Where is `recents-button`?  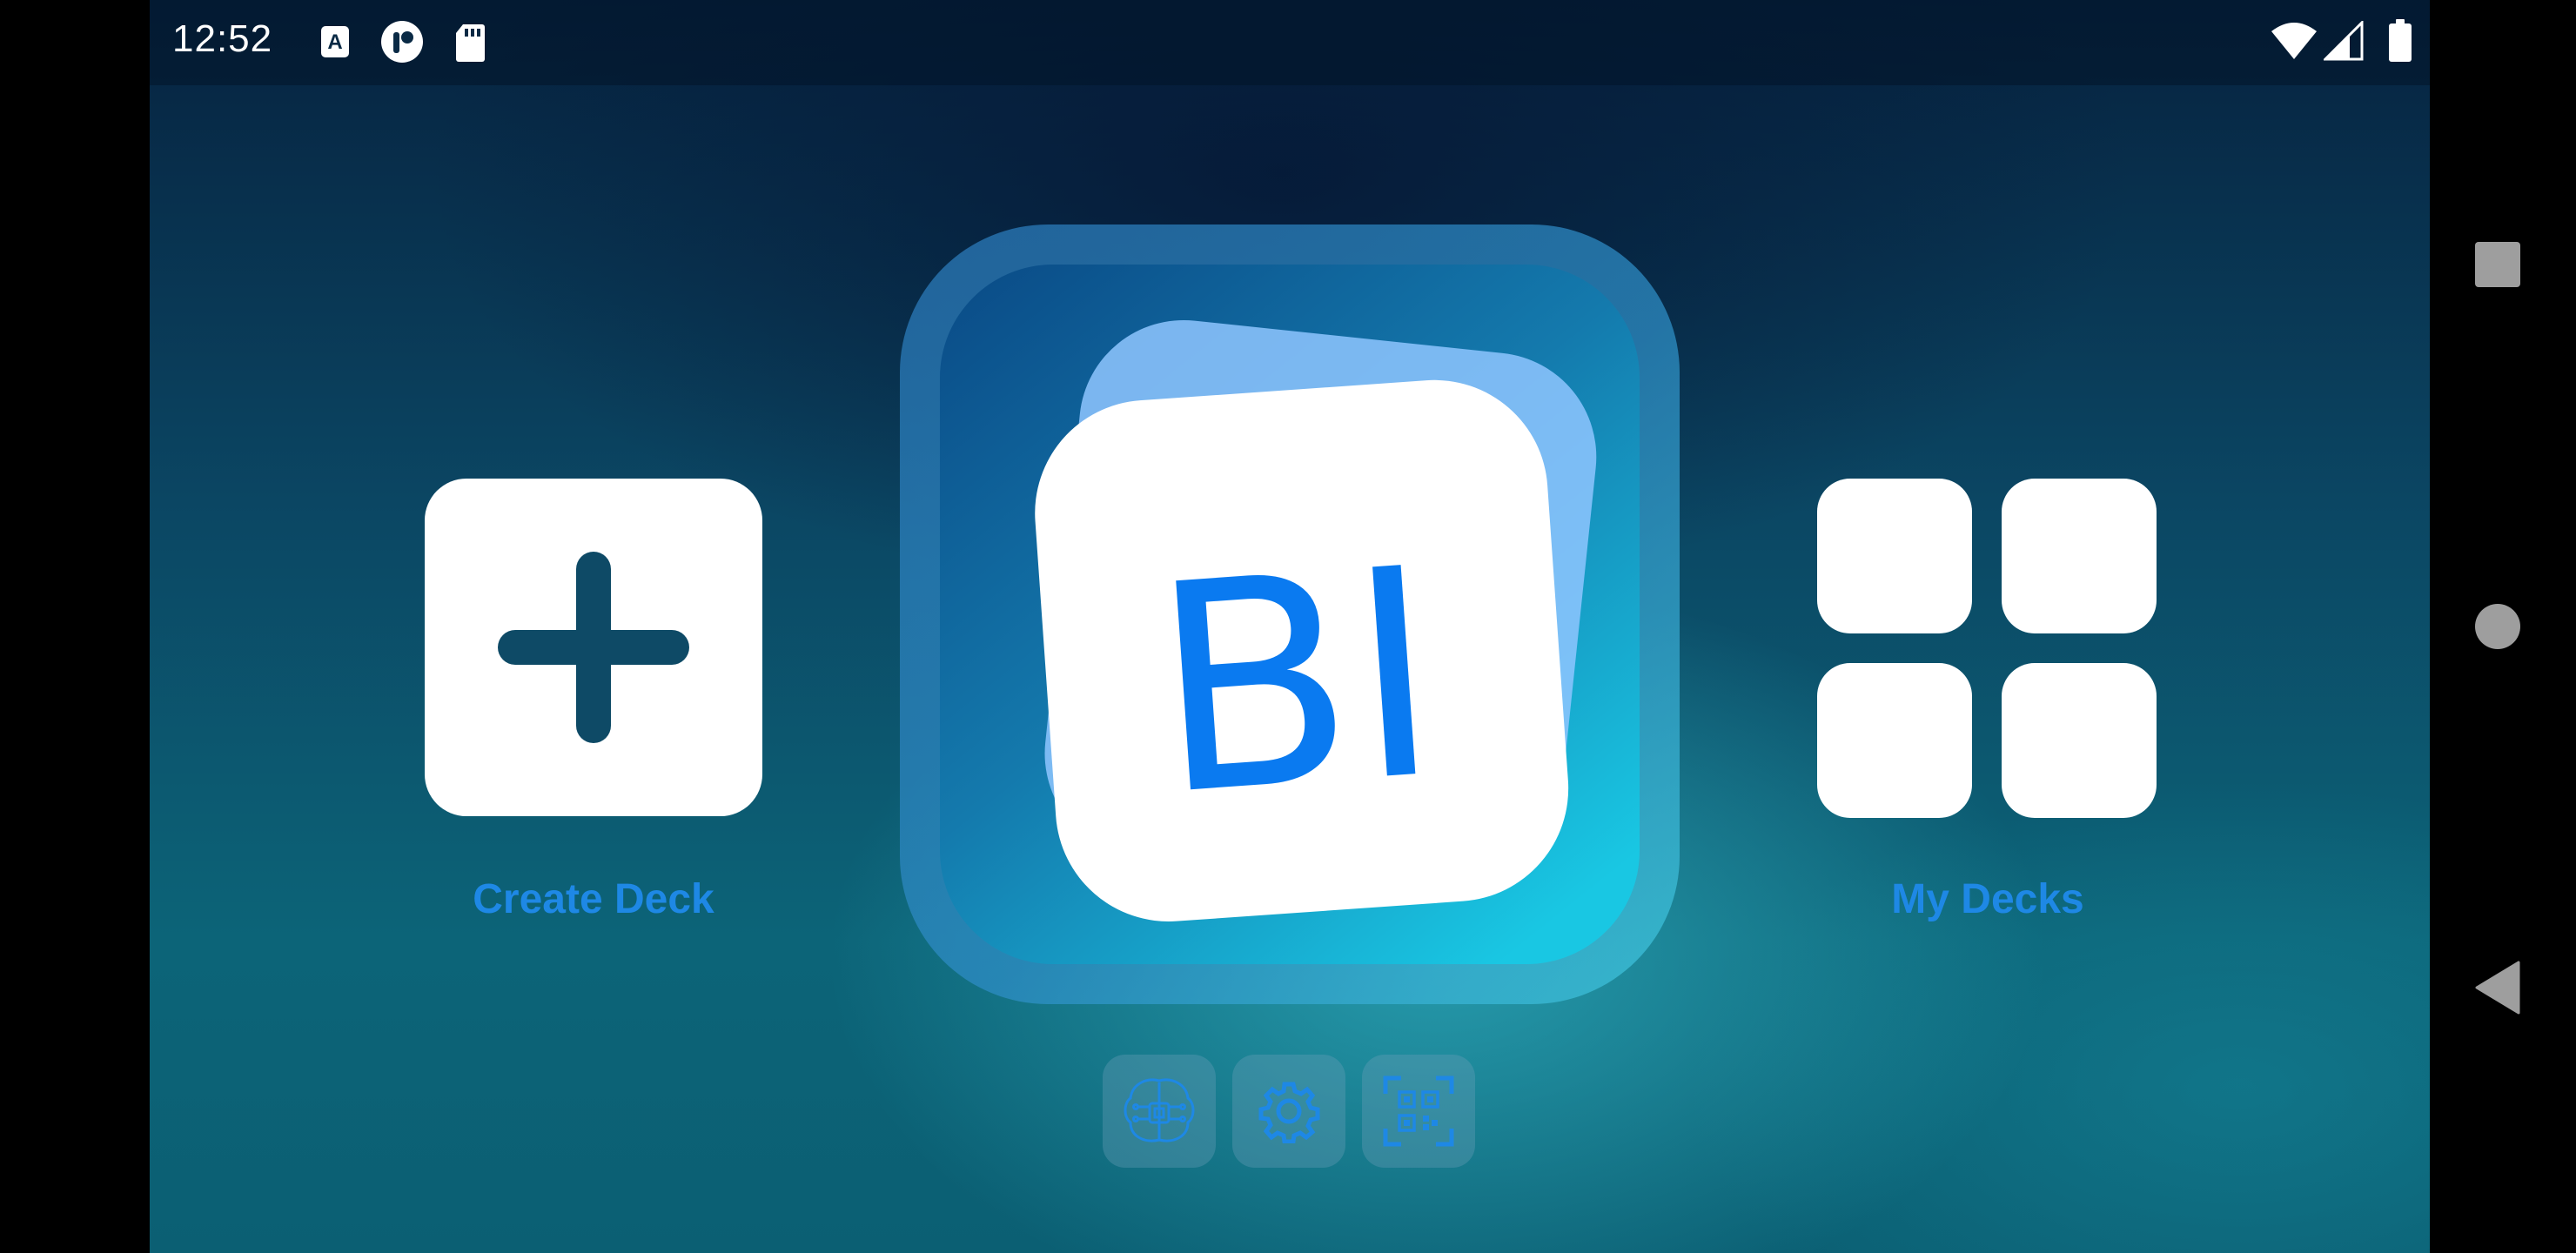
recents-button is located at coordinates (2498, 266).